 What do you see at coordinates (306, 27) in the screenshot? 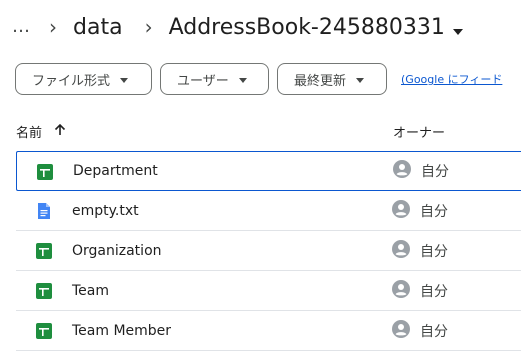
I see `current-folder-label: AddressBook-245880331` at bounding box center [306, 27].